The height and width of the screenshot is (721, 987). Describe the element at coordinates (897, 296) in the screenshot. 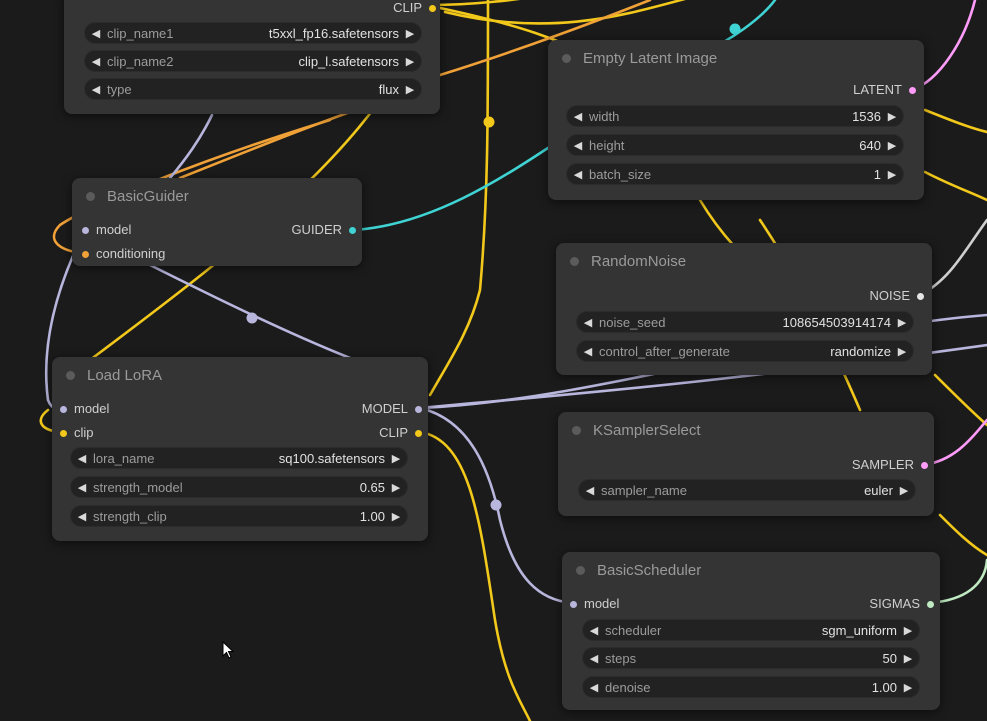

I see `noise-output: NOISE` at that location.